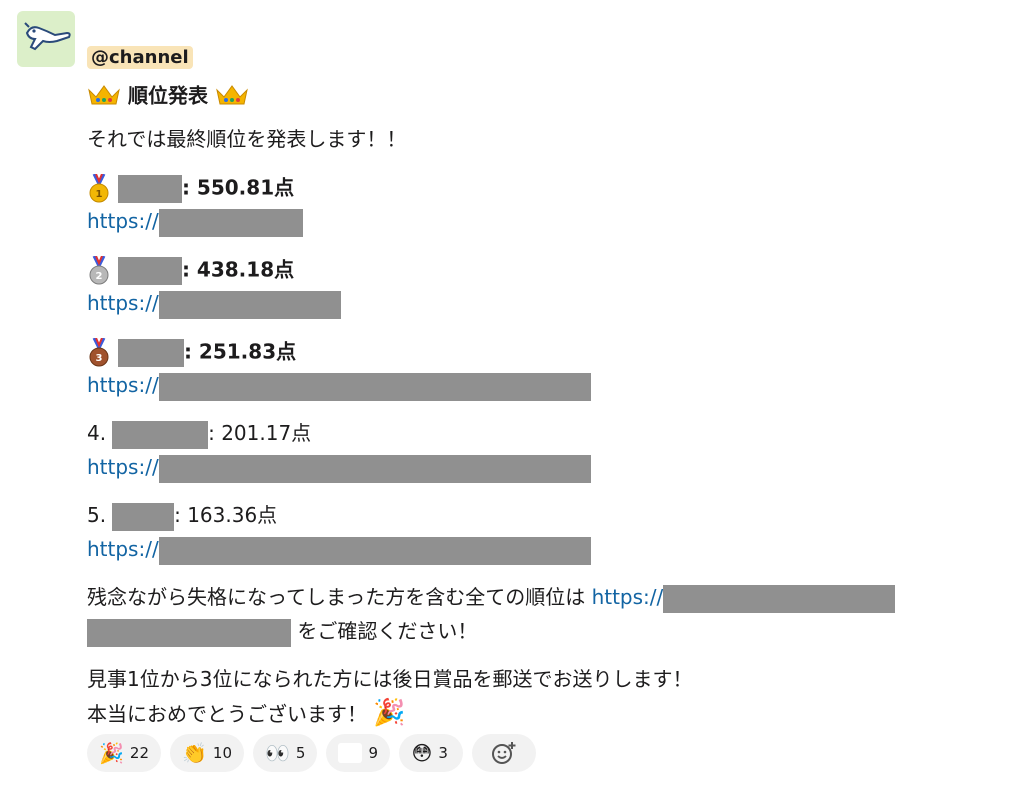  What do you see at coordinates (139, 753) in the screenshot?
I see `reaction-count: 22` at bounding box center [139, 753].